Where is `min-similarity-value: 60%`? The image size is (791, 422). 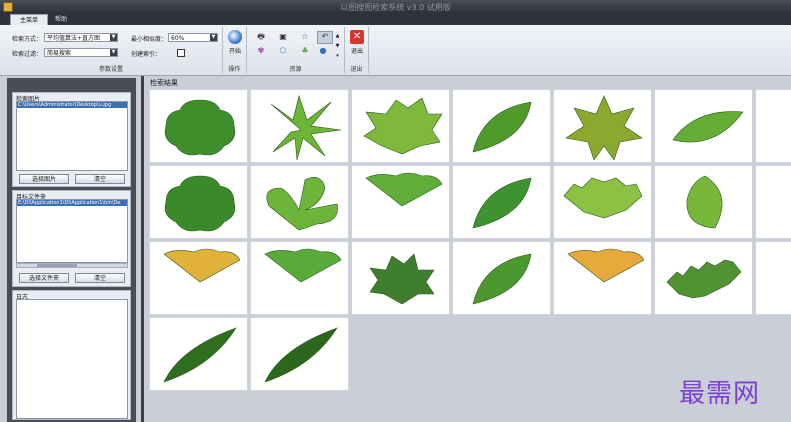
min-similarity-value: 60% is located at coordinates (178, 38).